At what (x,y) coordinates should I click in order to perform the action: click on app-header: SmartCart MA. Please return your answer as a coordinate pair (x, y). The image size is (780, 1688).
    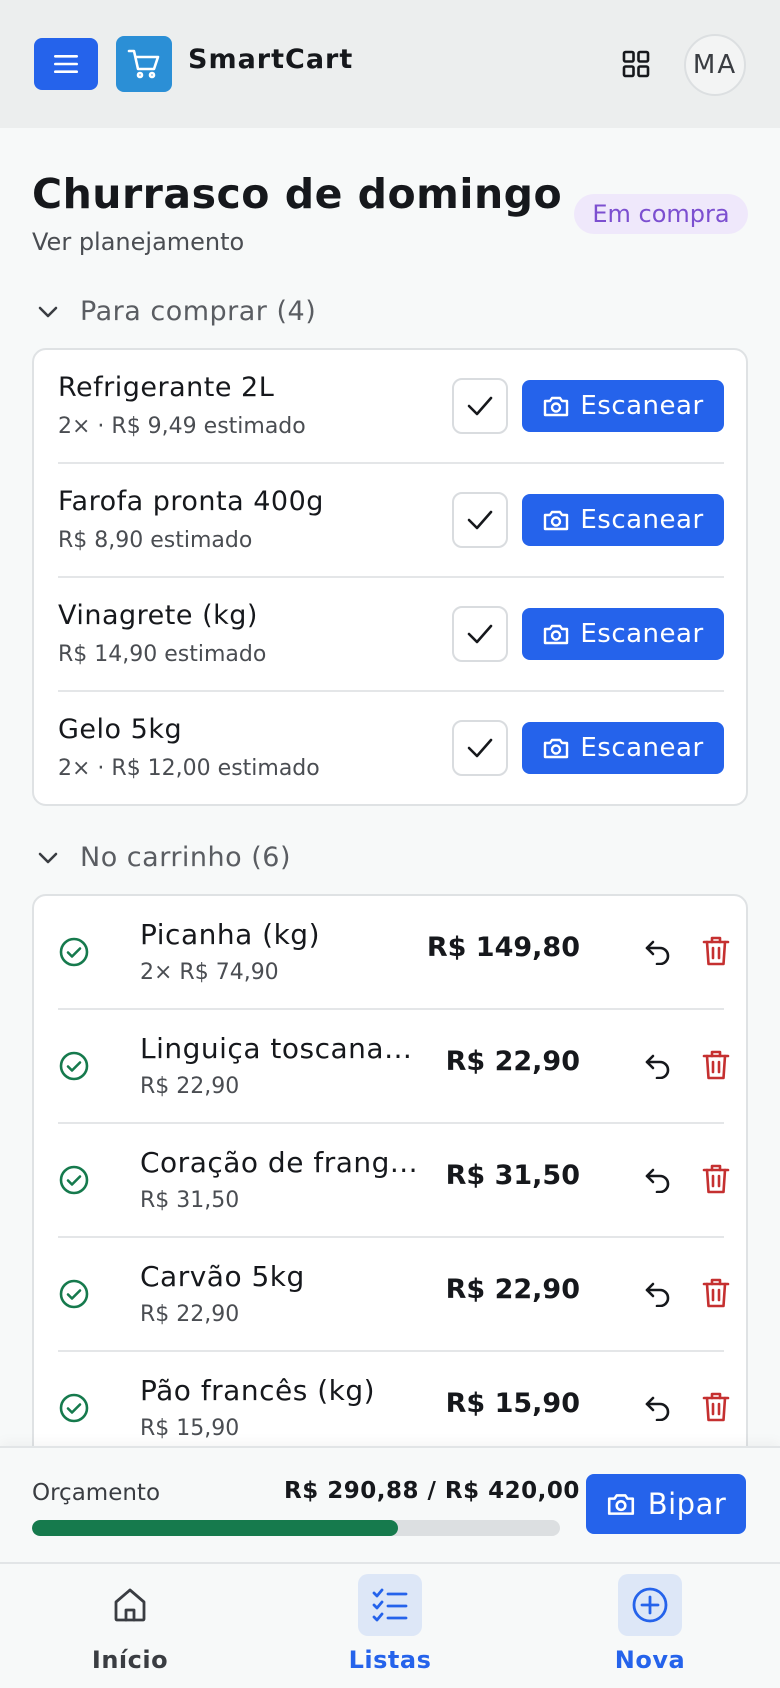
    Looking at the image, I should click on (390, 64).